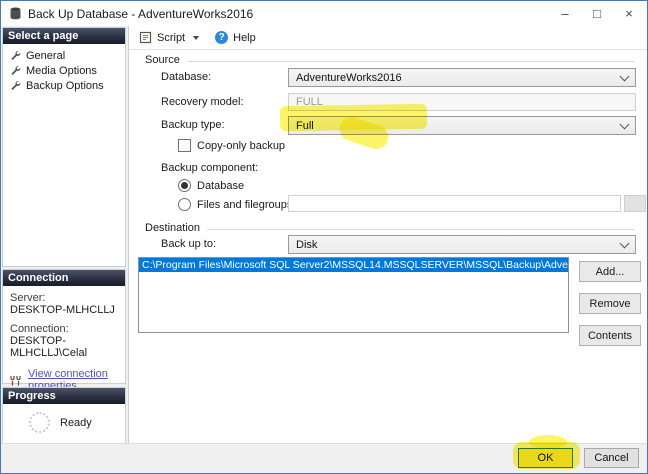 The height and width of the screenshot is (474, 648). Describe the element at coordinates (62, 310) in the screenshot. I see `server-value: DESKTOP-MLHCLLJ` at that location.